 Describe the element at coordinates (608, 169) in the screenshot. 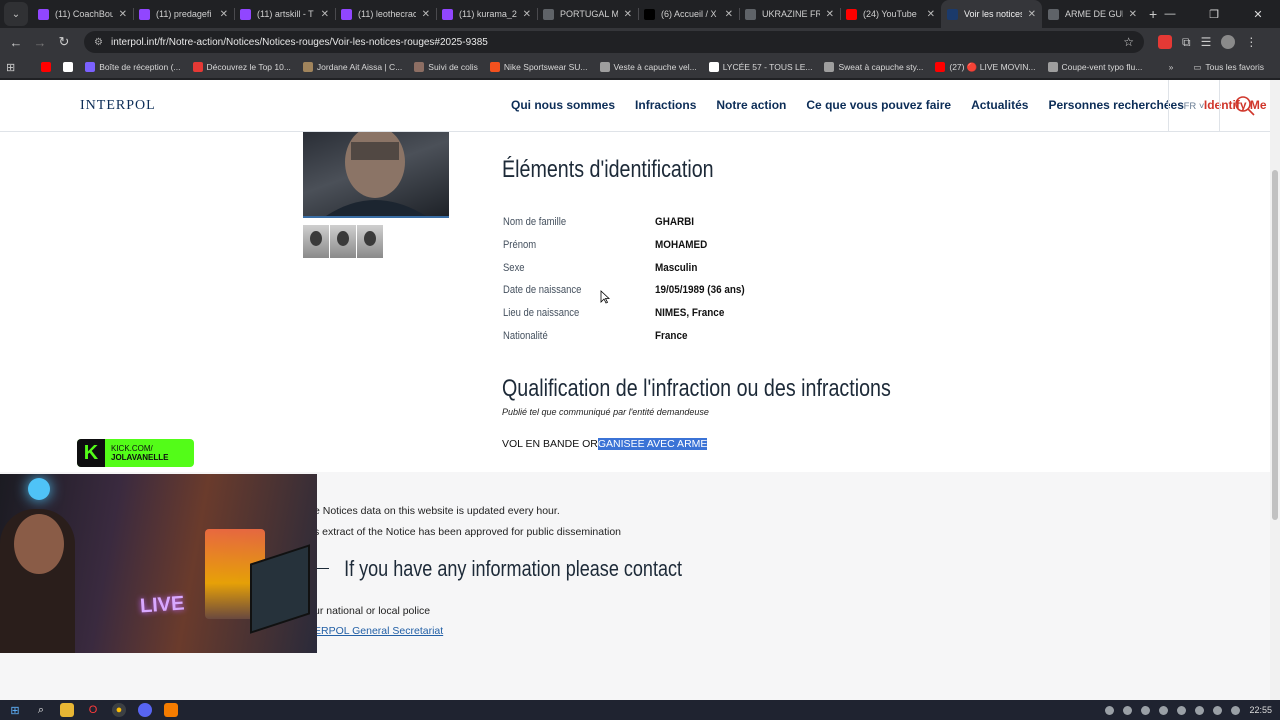

I see `identification-heading: Éléments d'identification` at that location.